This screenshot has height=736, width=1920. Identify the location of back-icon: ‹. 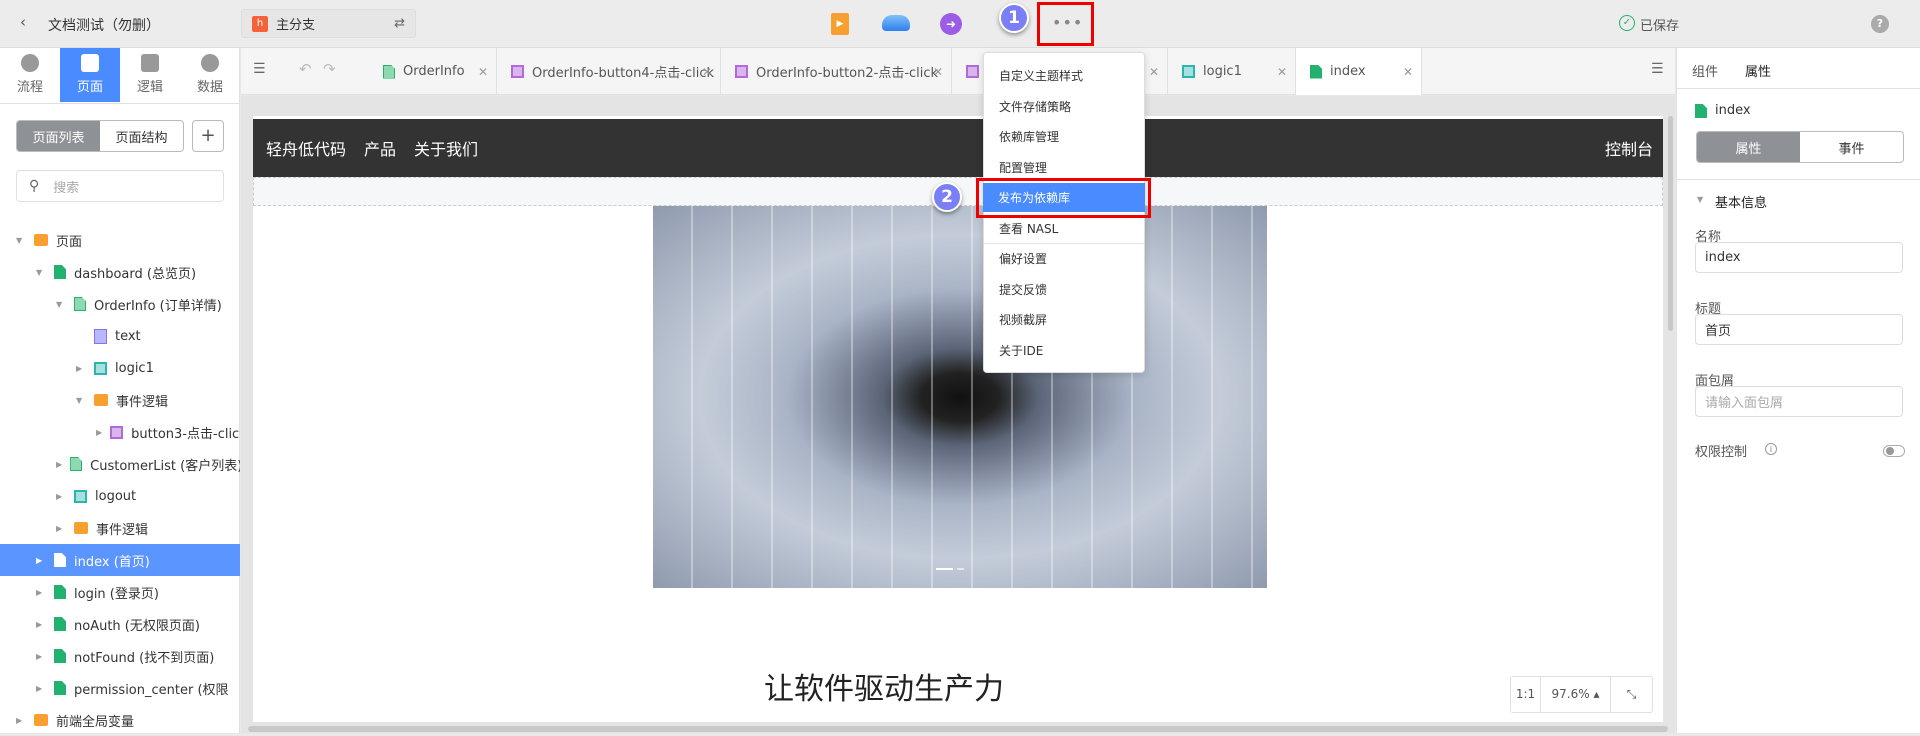
(23, 22).